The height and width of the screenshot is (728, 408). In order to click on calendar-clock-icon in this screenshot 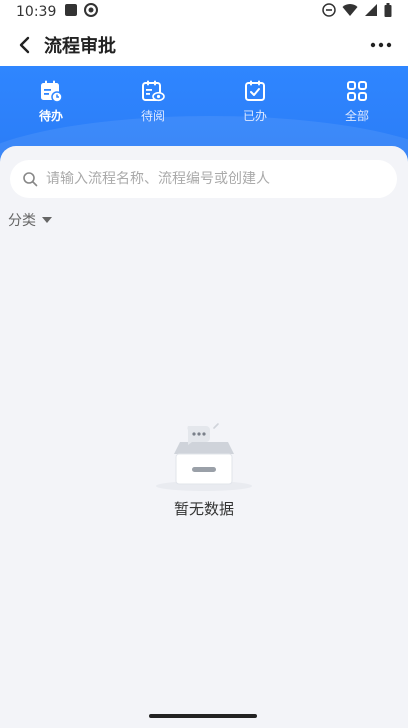, I will do `click(52, 91)`.